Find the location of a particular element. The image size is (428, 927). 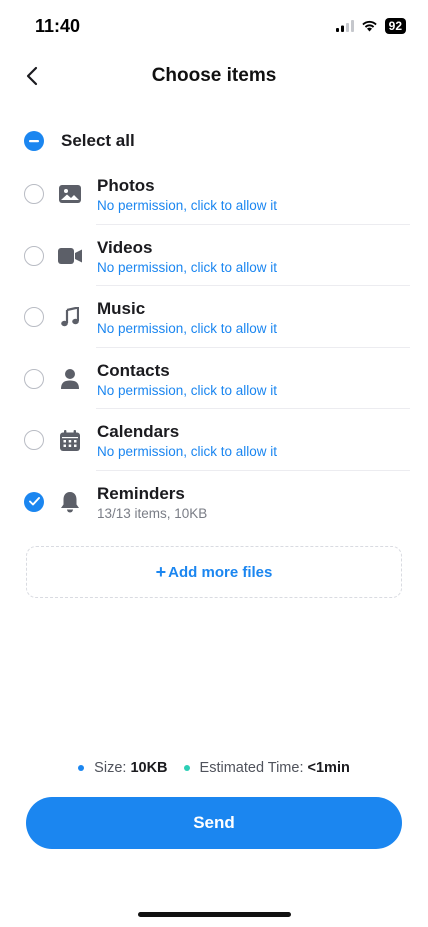

checkmark-icon is located at coordinates (34, 501).